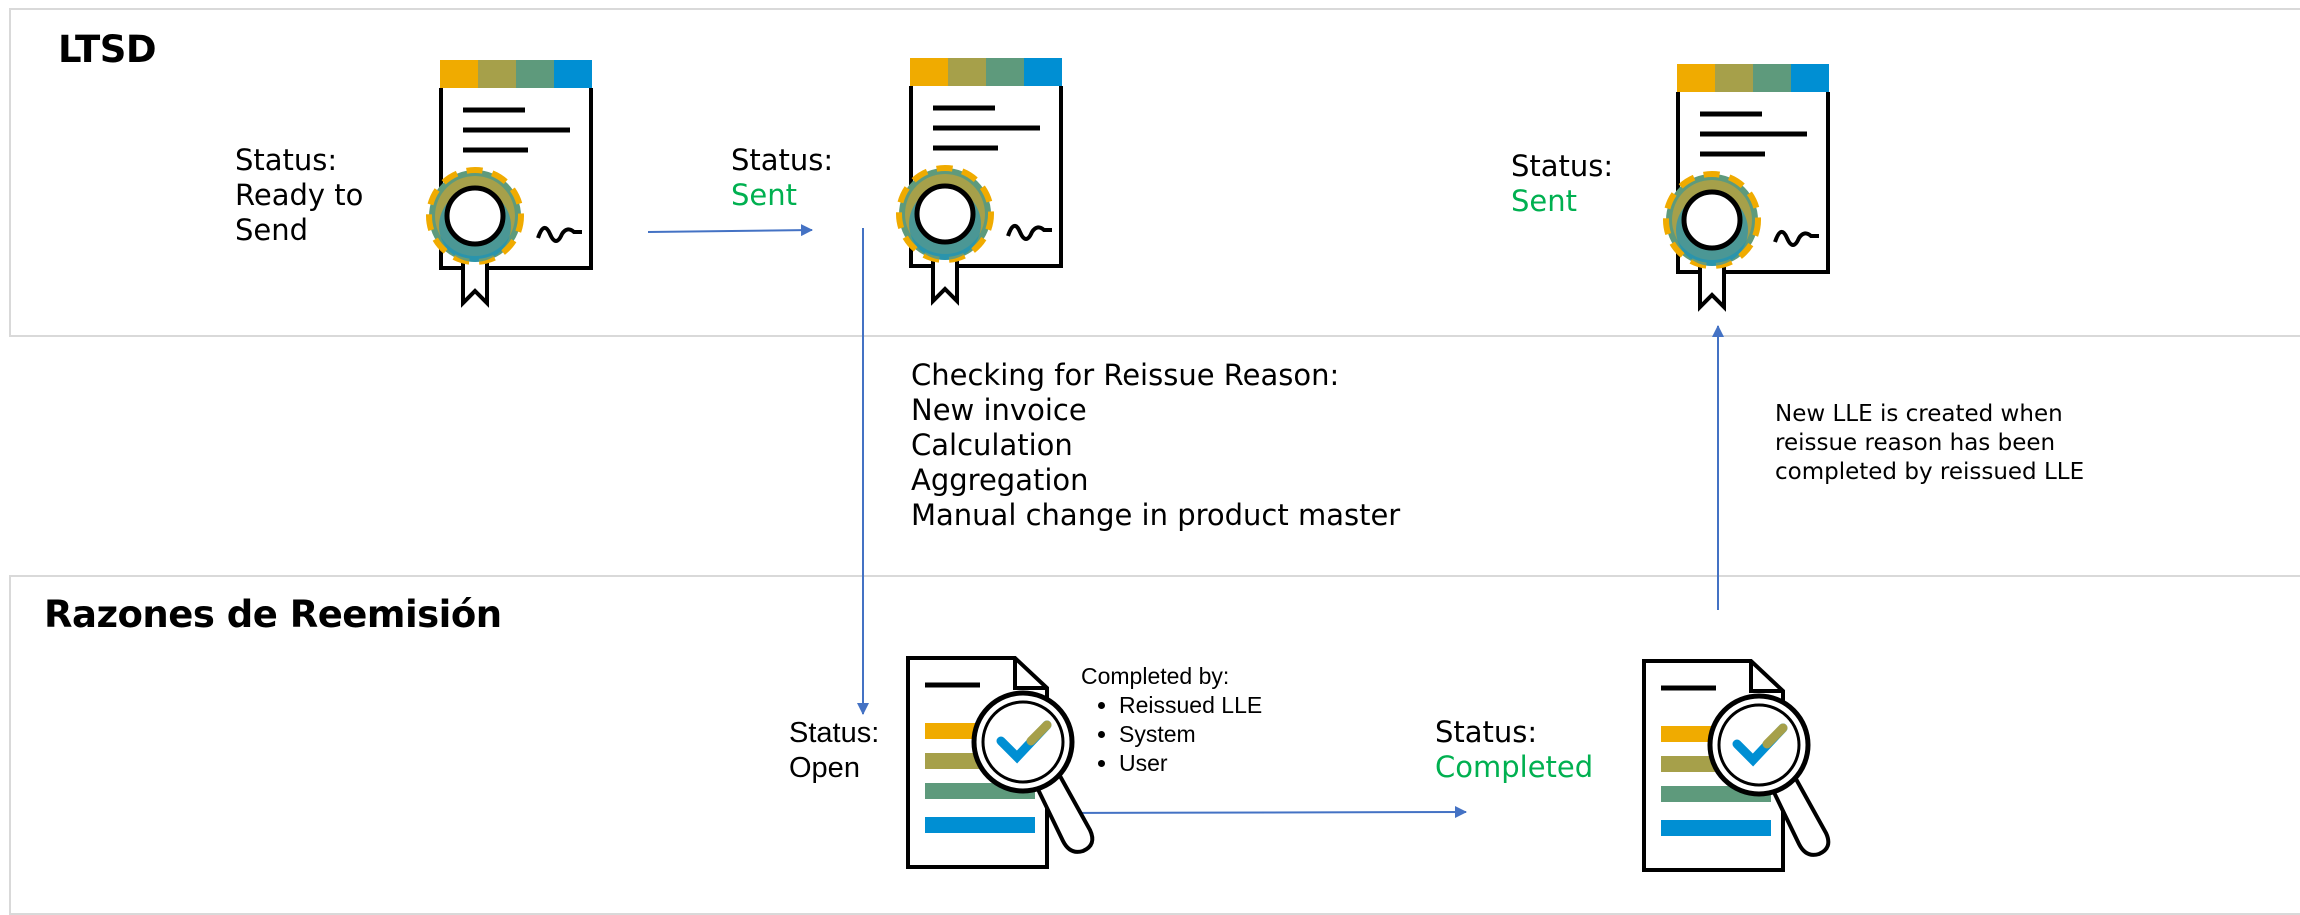 The height and width of the screenshot is (915, 2300). Describe the element at coordinates (992, 445) in the screenshot. I see `checking-item: Calculation` at that location.